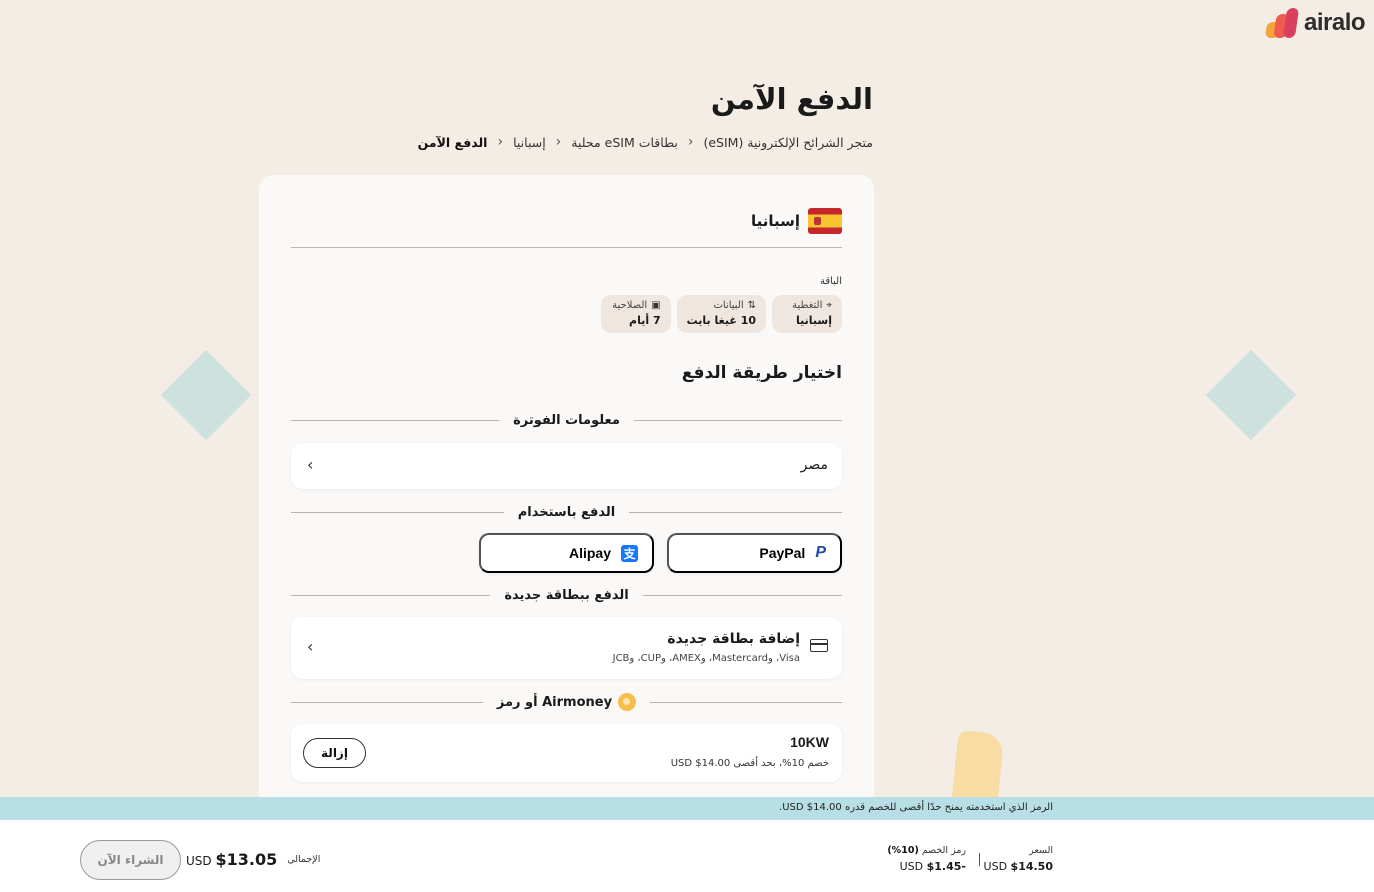 This screenshot has width=1374, height=892. I want to click on price-value: $14.50 USD, so click(1018, 866).